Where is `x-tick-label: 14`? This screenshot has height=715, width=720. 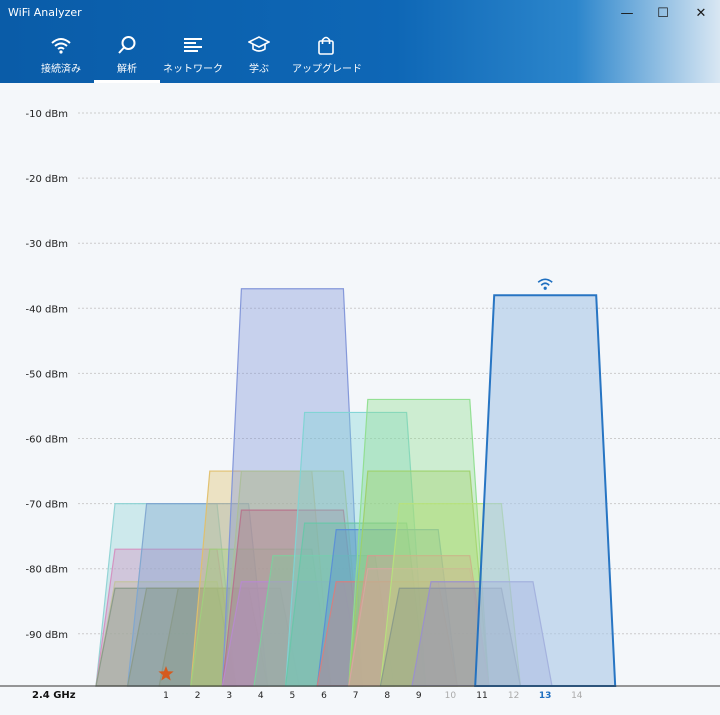
x-tick-label: 14 is located at coordinates (577, 696).